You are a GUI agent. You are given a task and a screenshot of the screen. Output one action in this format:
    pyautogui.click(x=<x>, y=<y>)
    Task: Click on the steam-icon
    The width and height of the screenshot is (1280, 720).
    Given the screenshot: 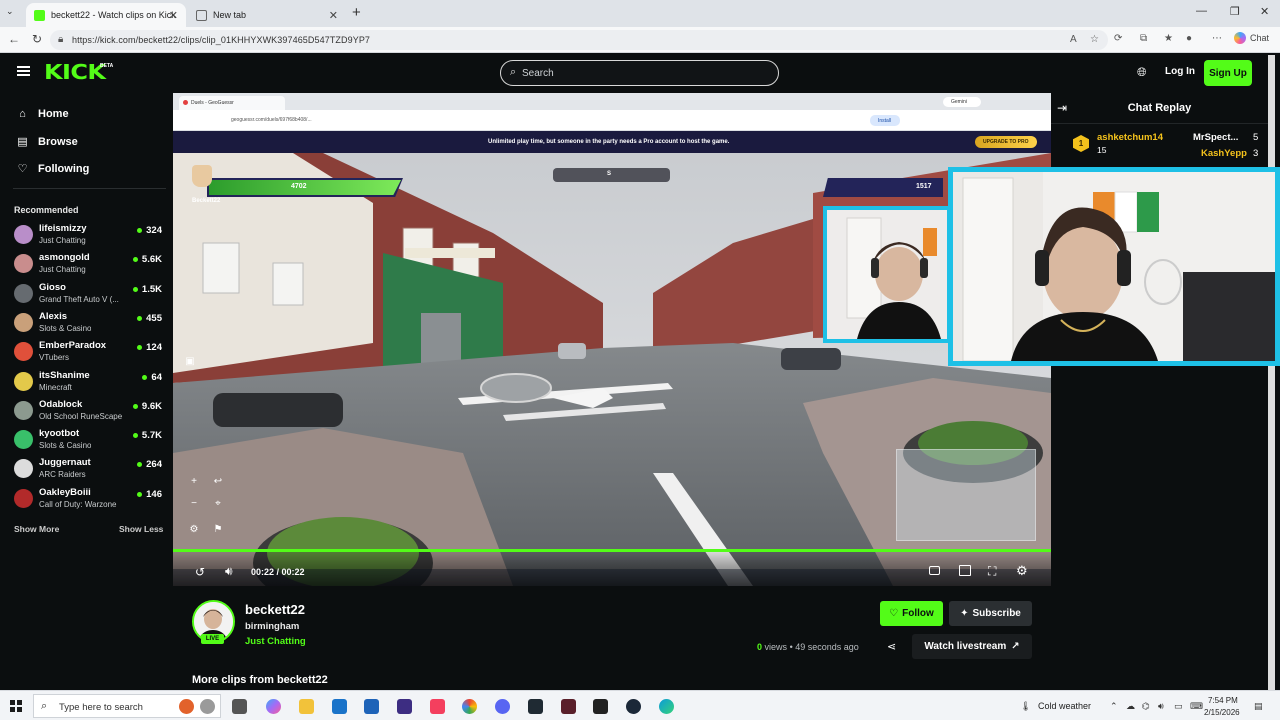 What is the action you would take?
    pyautogui.click(x=633, y=706)
    